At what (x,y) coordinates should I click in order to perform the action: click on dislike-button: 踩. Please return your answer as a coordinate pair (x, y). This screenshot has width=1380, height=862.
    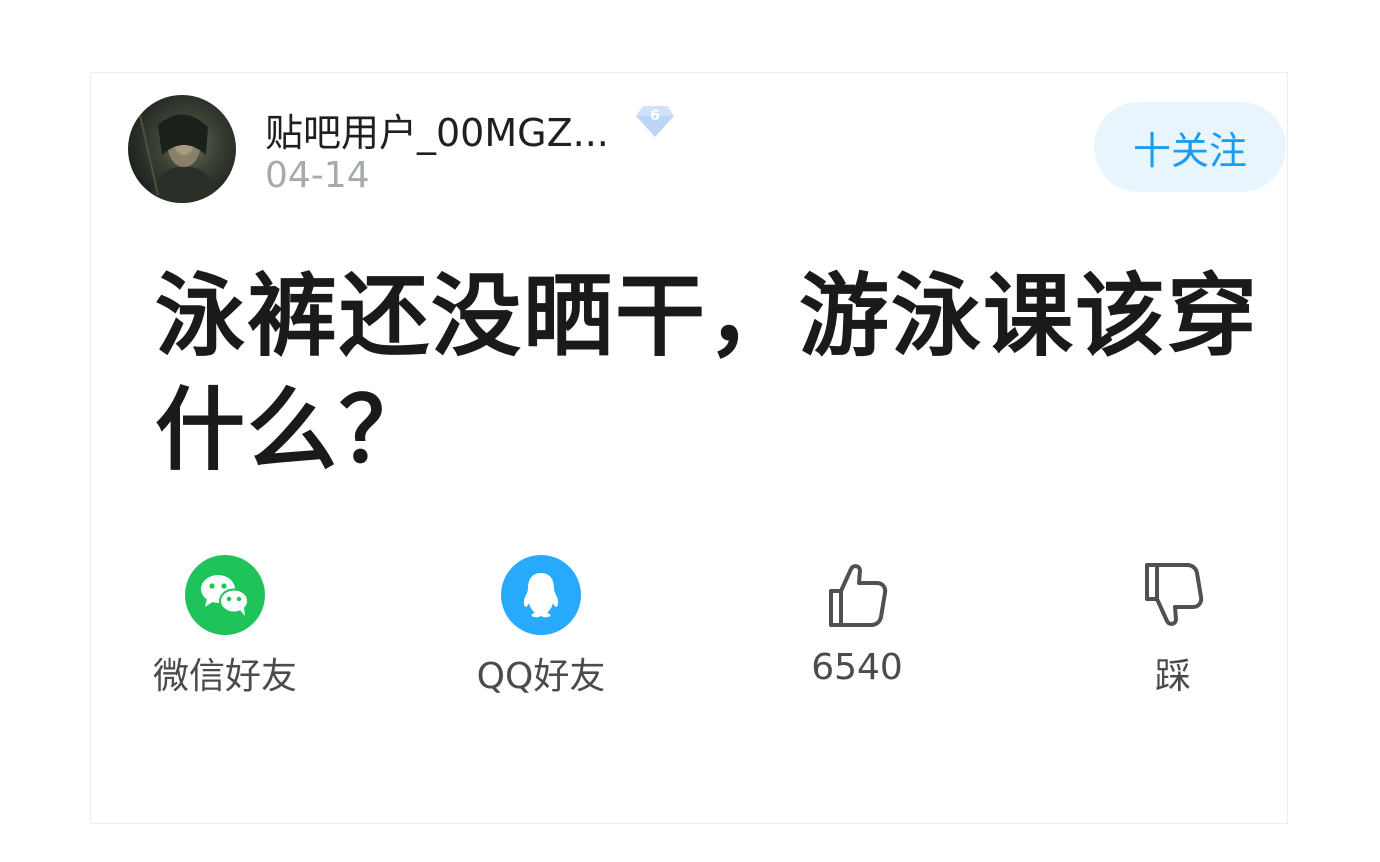
    Looking at the image, I should click on (1173, 627).